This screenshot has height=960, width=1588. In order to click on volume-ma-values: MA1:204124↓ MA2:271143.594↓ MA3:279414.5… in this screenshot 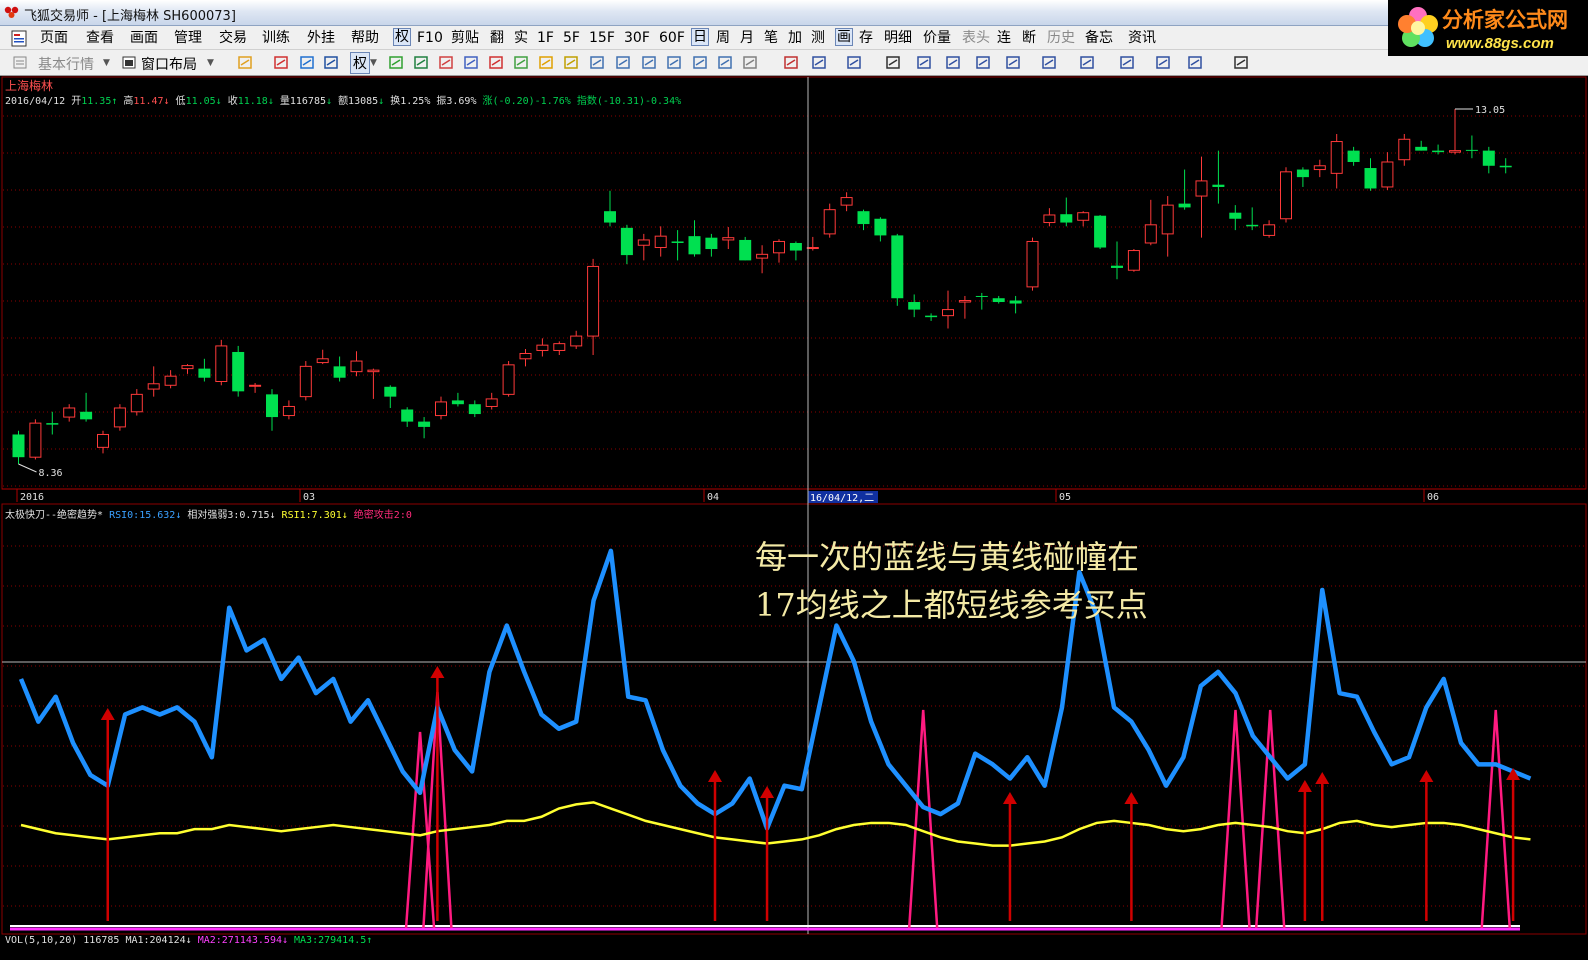, I will do `click(248, 940)`.